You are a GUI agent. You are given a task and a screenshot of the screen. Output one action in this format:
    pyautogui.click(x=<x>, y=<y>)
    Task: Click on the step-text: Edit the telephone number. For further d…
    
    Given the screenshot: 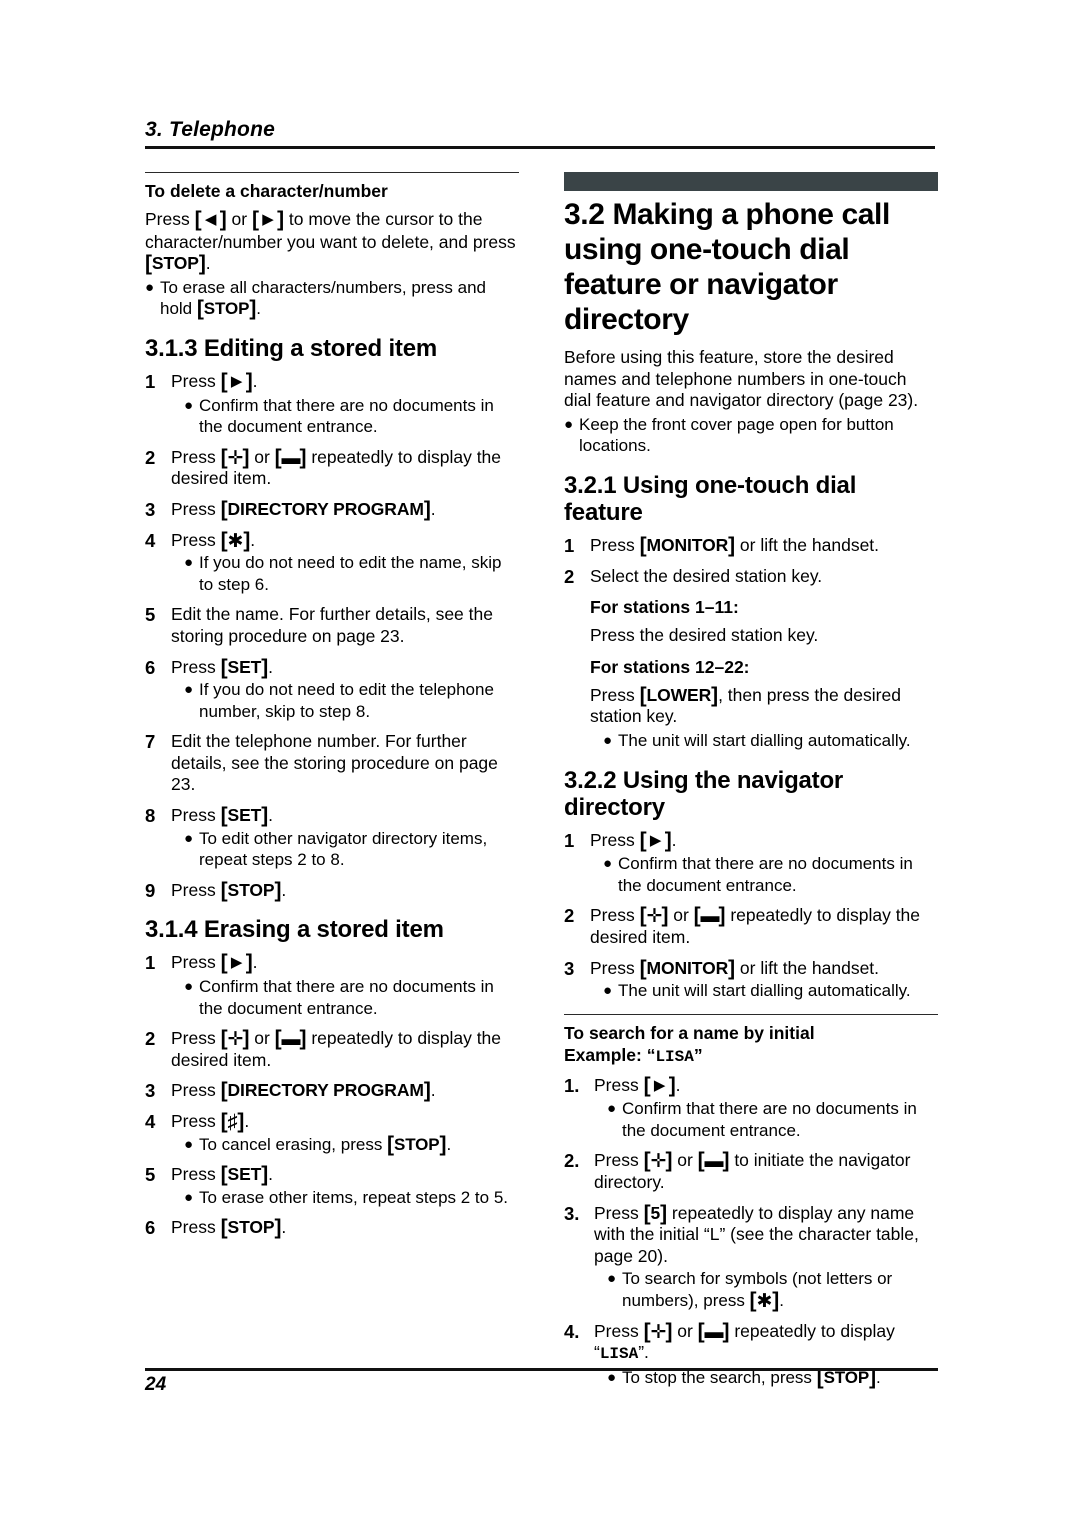 What is the action you would take?
    pyautogui.click(x=334, y=763)
    